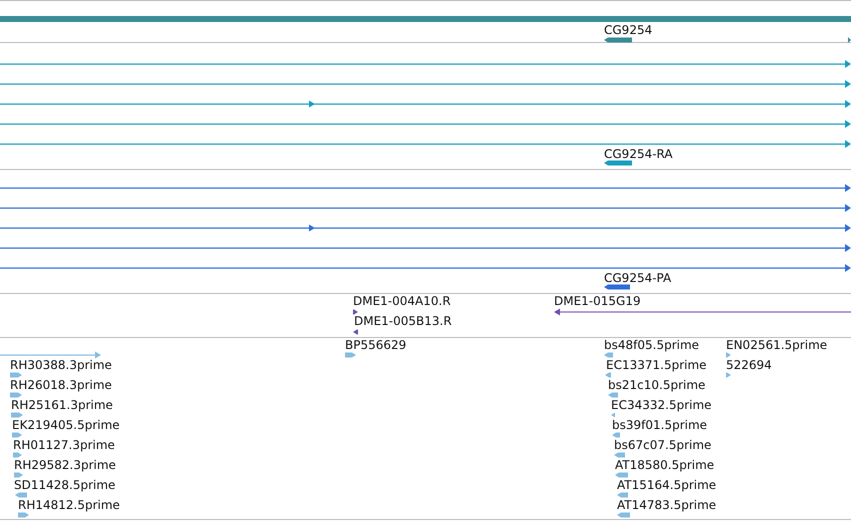 The height and width of the screenshot is (521, 851). What do you see at coordinates (403, 321) in the screenshot?
I see `feature-label: DME1-005B13.R` at bounding box center [403, 321].